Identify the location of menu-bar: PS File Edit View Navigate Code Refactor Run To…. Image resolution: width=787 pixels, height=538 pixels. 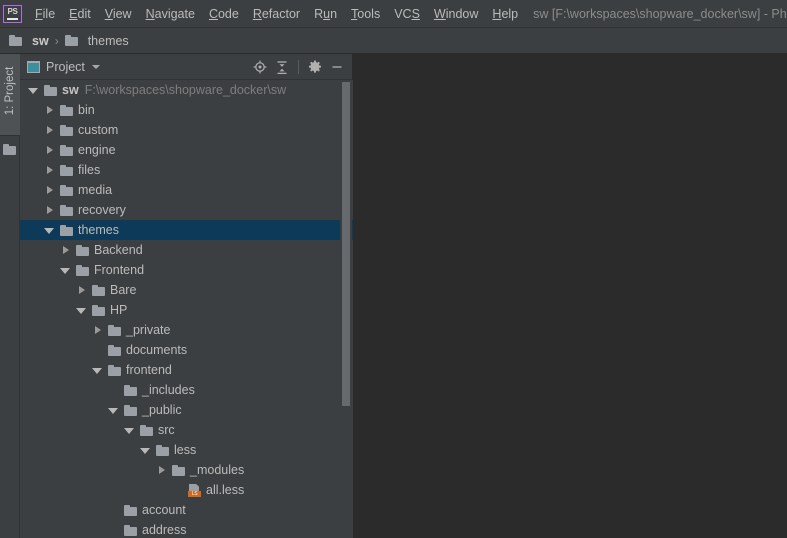
(393, 14).